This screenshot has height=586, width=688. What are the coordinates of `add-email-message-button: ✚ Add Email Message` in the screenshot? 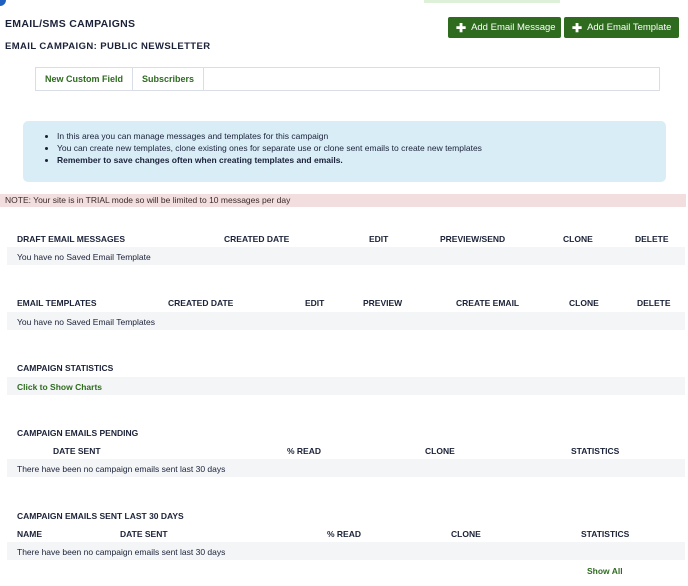 It's located at (504, 27).